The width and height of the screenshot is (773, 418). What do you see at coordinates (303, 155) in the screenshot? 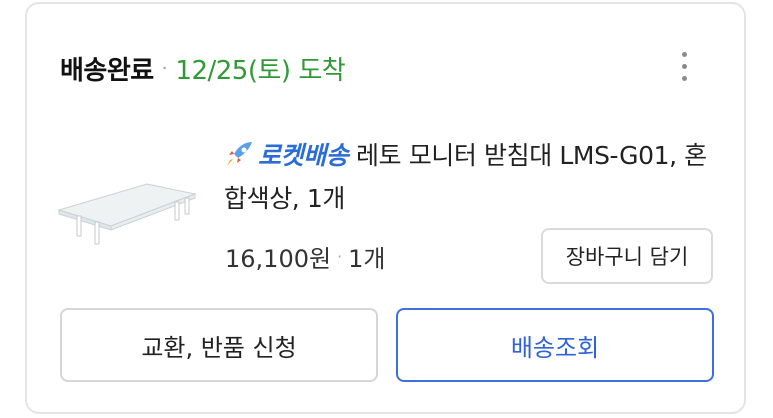
I see `rocket-delivery-badge: 로켓배송` at bounding box center [303, 155].